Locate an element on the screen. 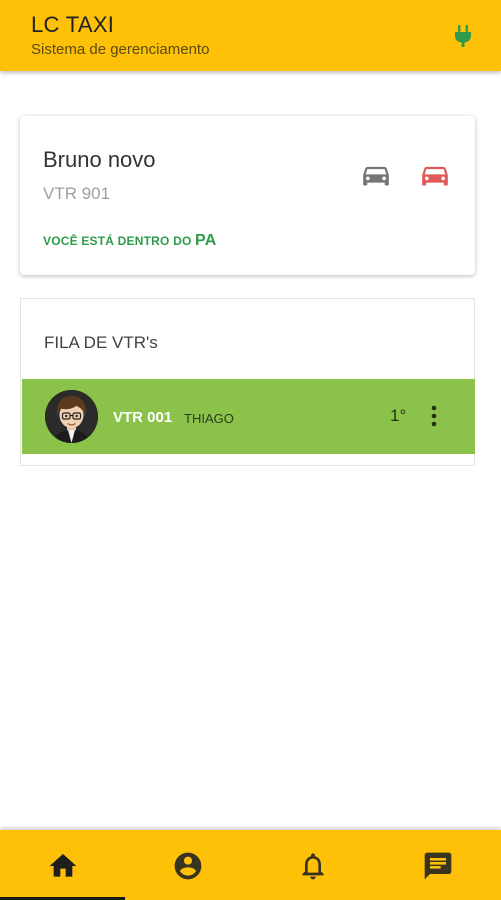 The height and width of the screenshot is (900, 501). queue-item-driver: THIAGO is located at coordinates (209, 418).